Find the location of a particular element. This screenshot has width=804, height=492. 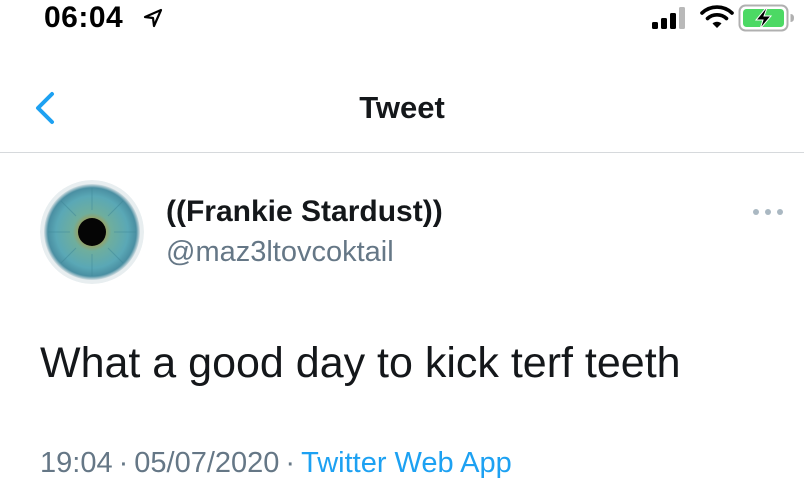

tweet-date: 05/07/2020 is located at coordinates (207, 463).